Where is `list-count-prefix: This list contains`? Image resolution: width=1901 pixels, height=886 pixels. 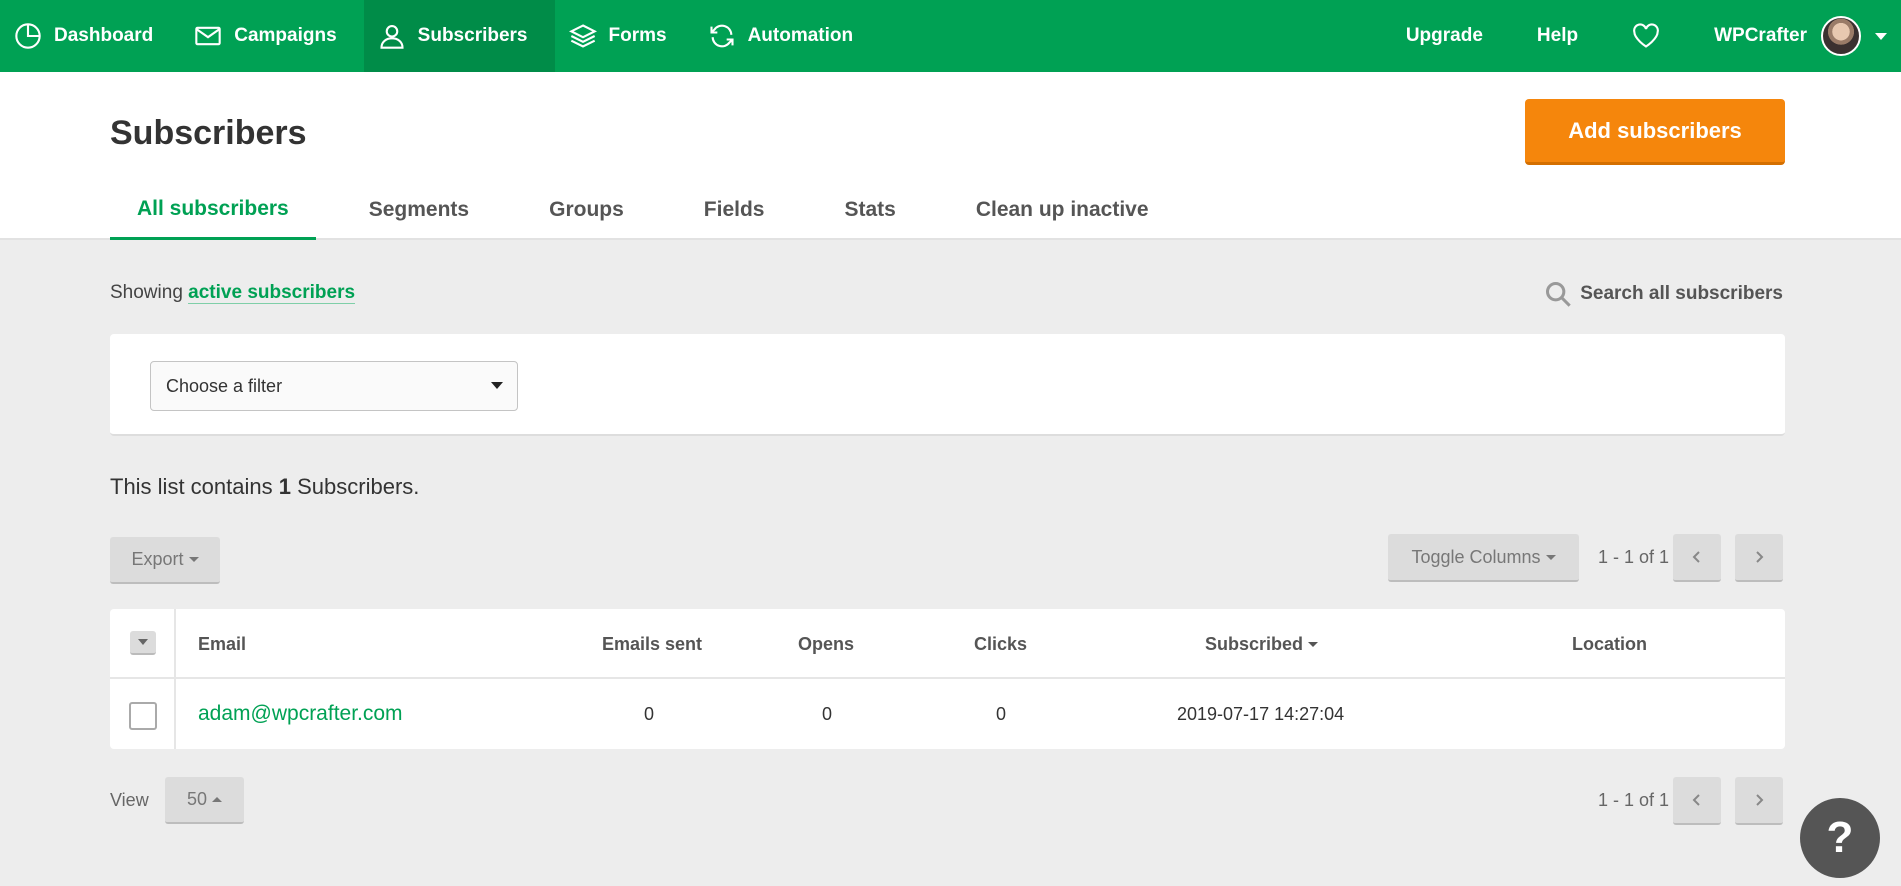
list-count-prefix: This list contains is located at coordinates (191, 486).